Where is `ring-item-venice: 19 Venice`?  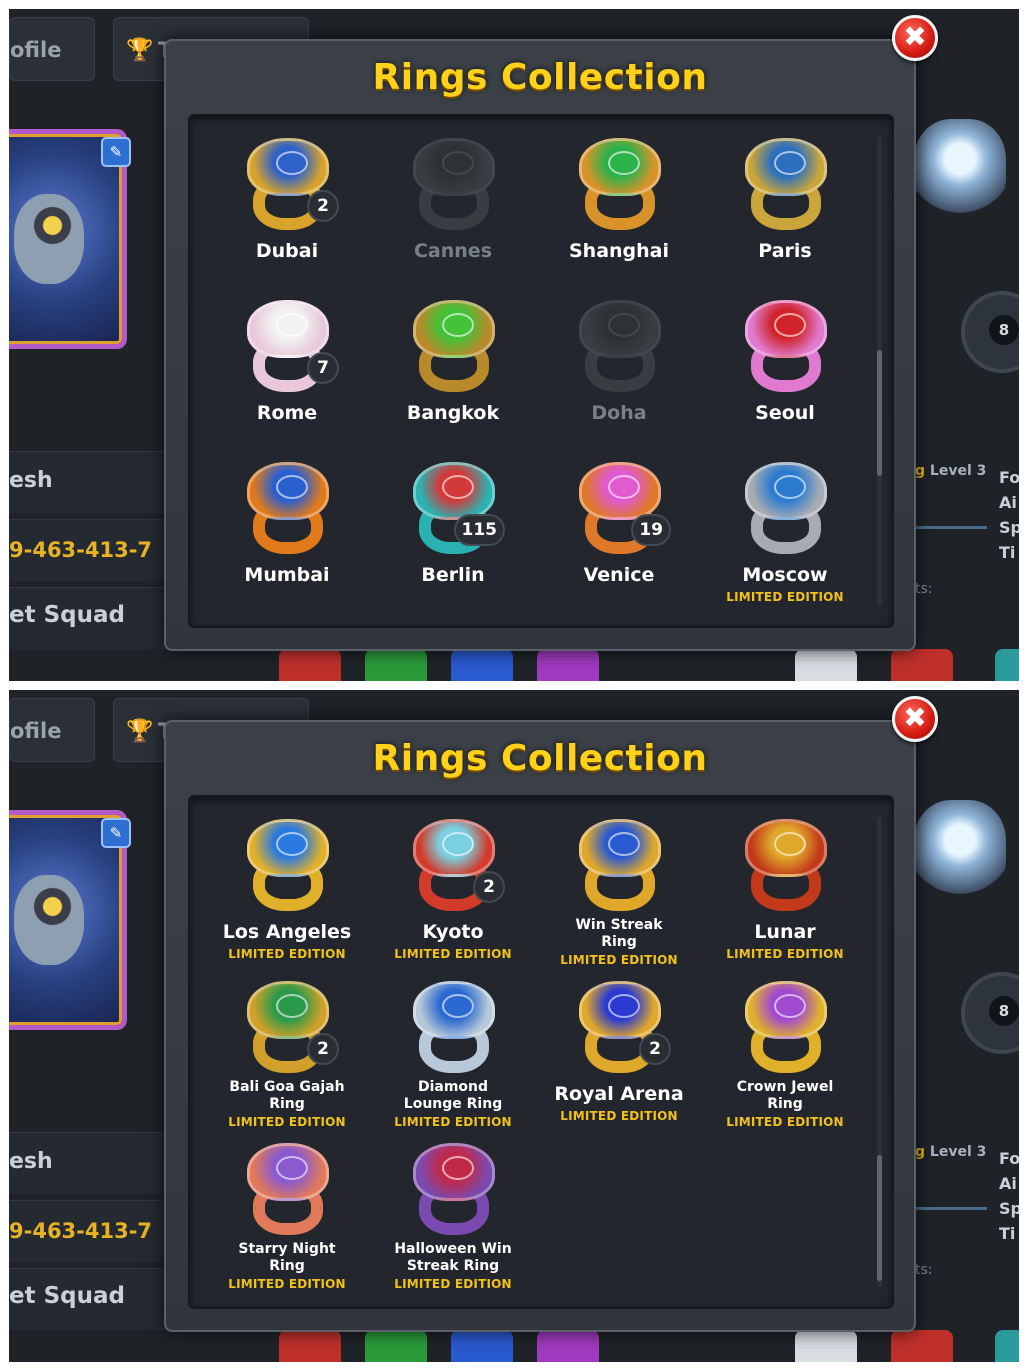
ring-item-venice: 19 Venice is located at coordinates (619, 542).